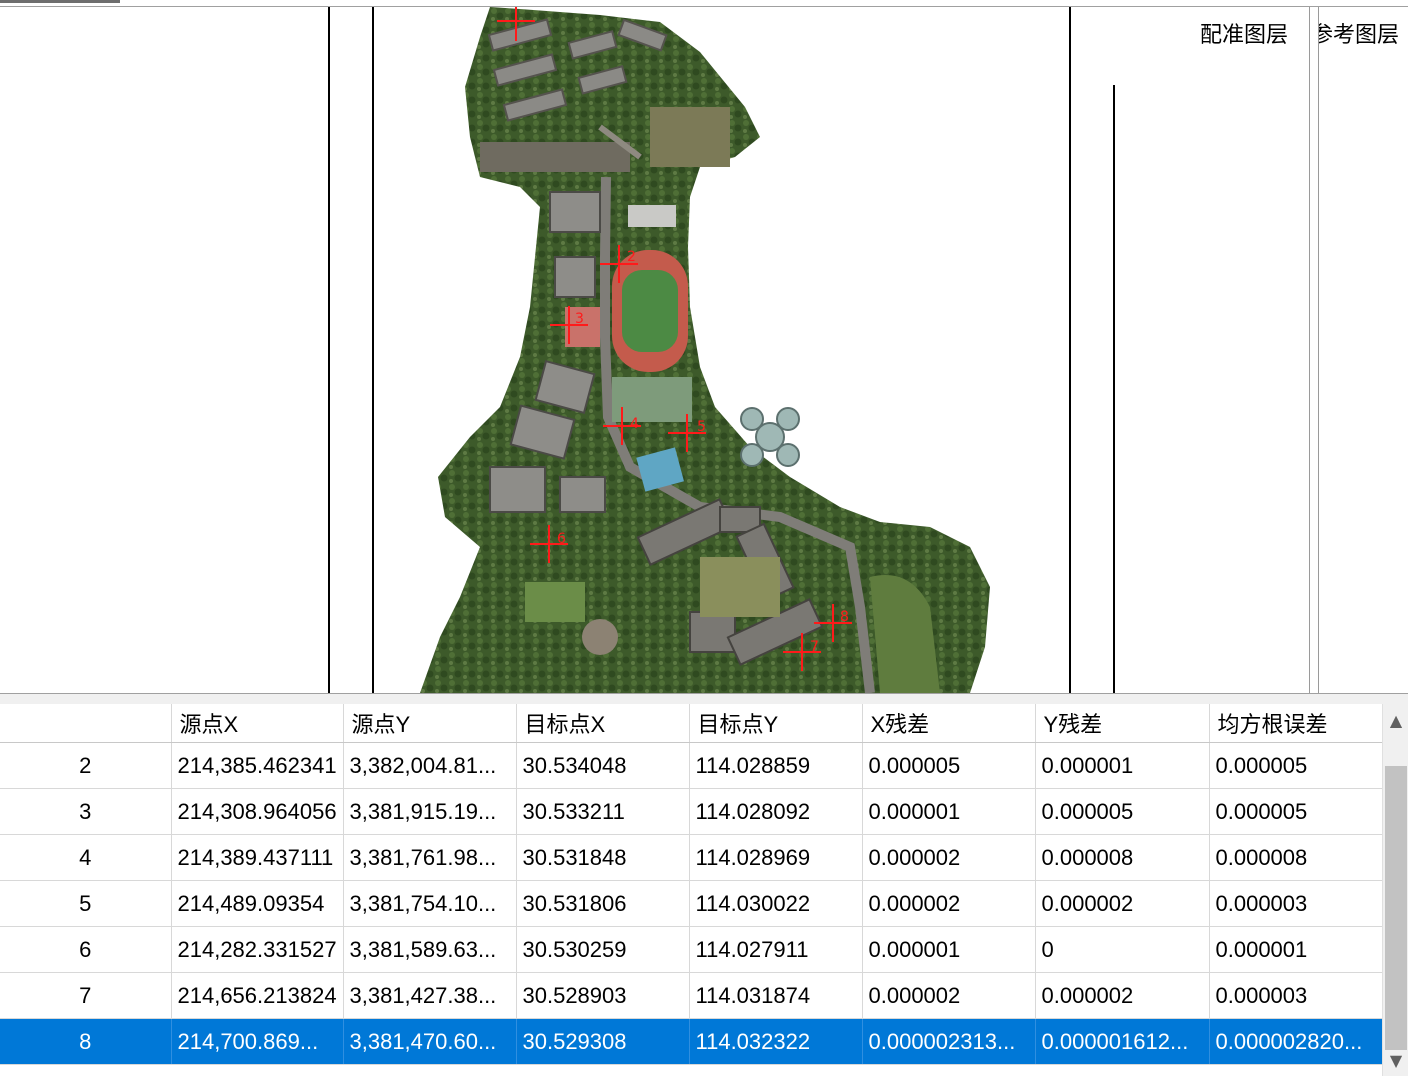  What do you see at coordinates (257, 903) in the screenshot?
I see `cell-src-x: 214,489.09354` at bounding box center [257, 903].